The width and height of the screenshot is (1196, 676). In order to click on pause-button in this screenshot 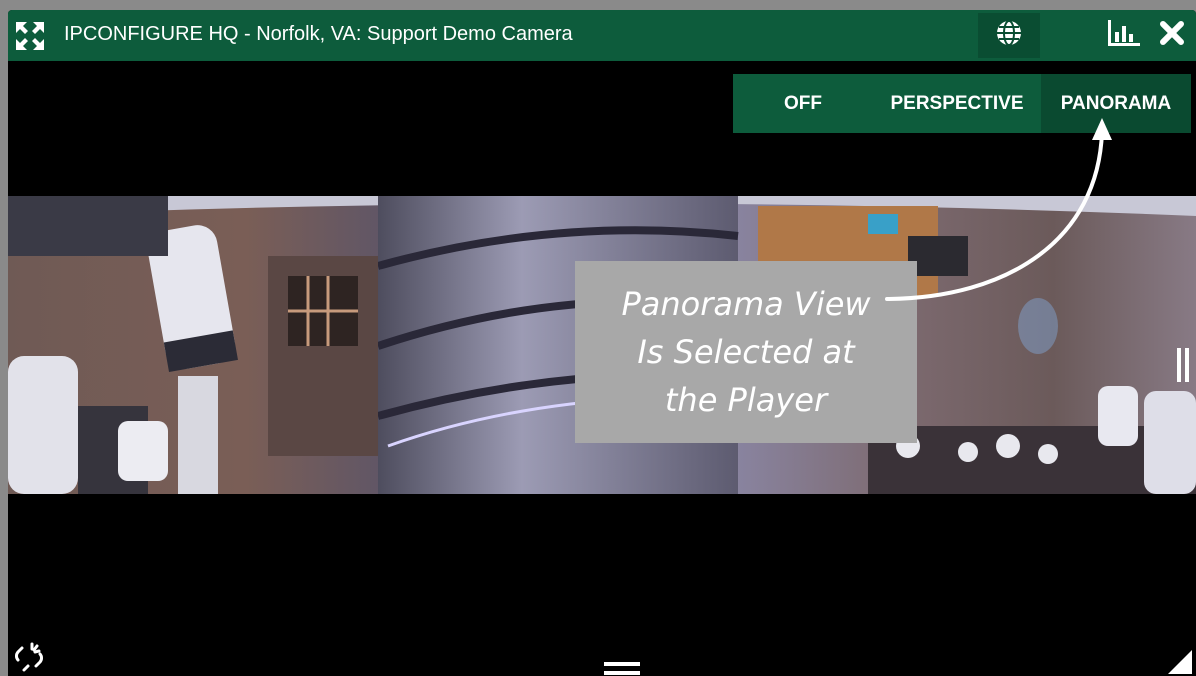, I will do `click(1183, 365)`.